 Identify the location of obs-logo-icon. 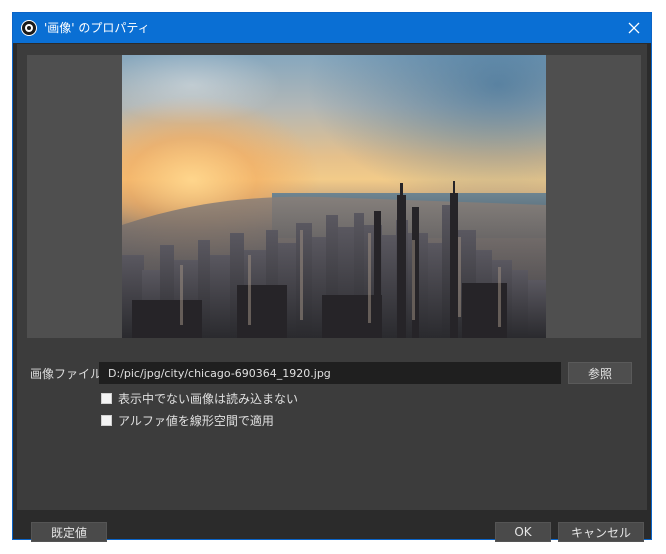
(29, 28).